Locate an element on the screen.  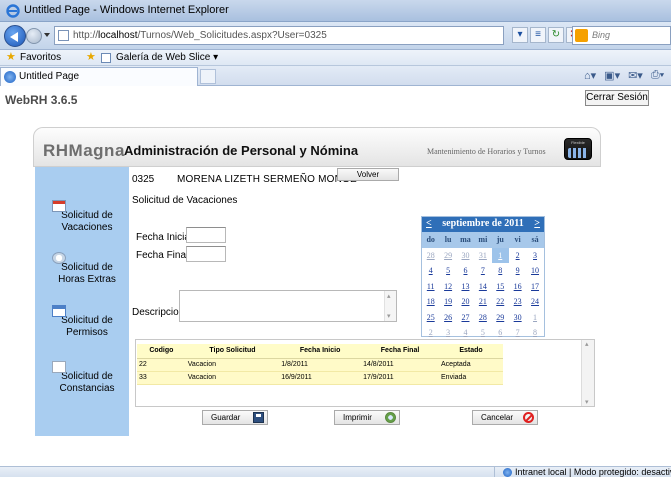
page-icon is located at coordinates (63, 35).